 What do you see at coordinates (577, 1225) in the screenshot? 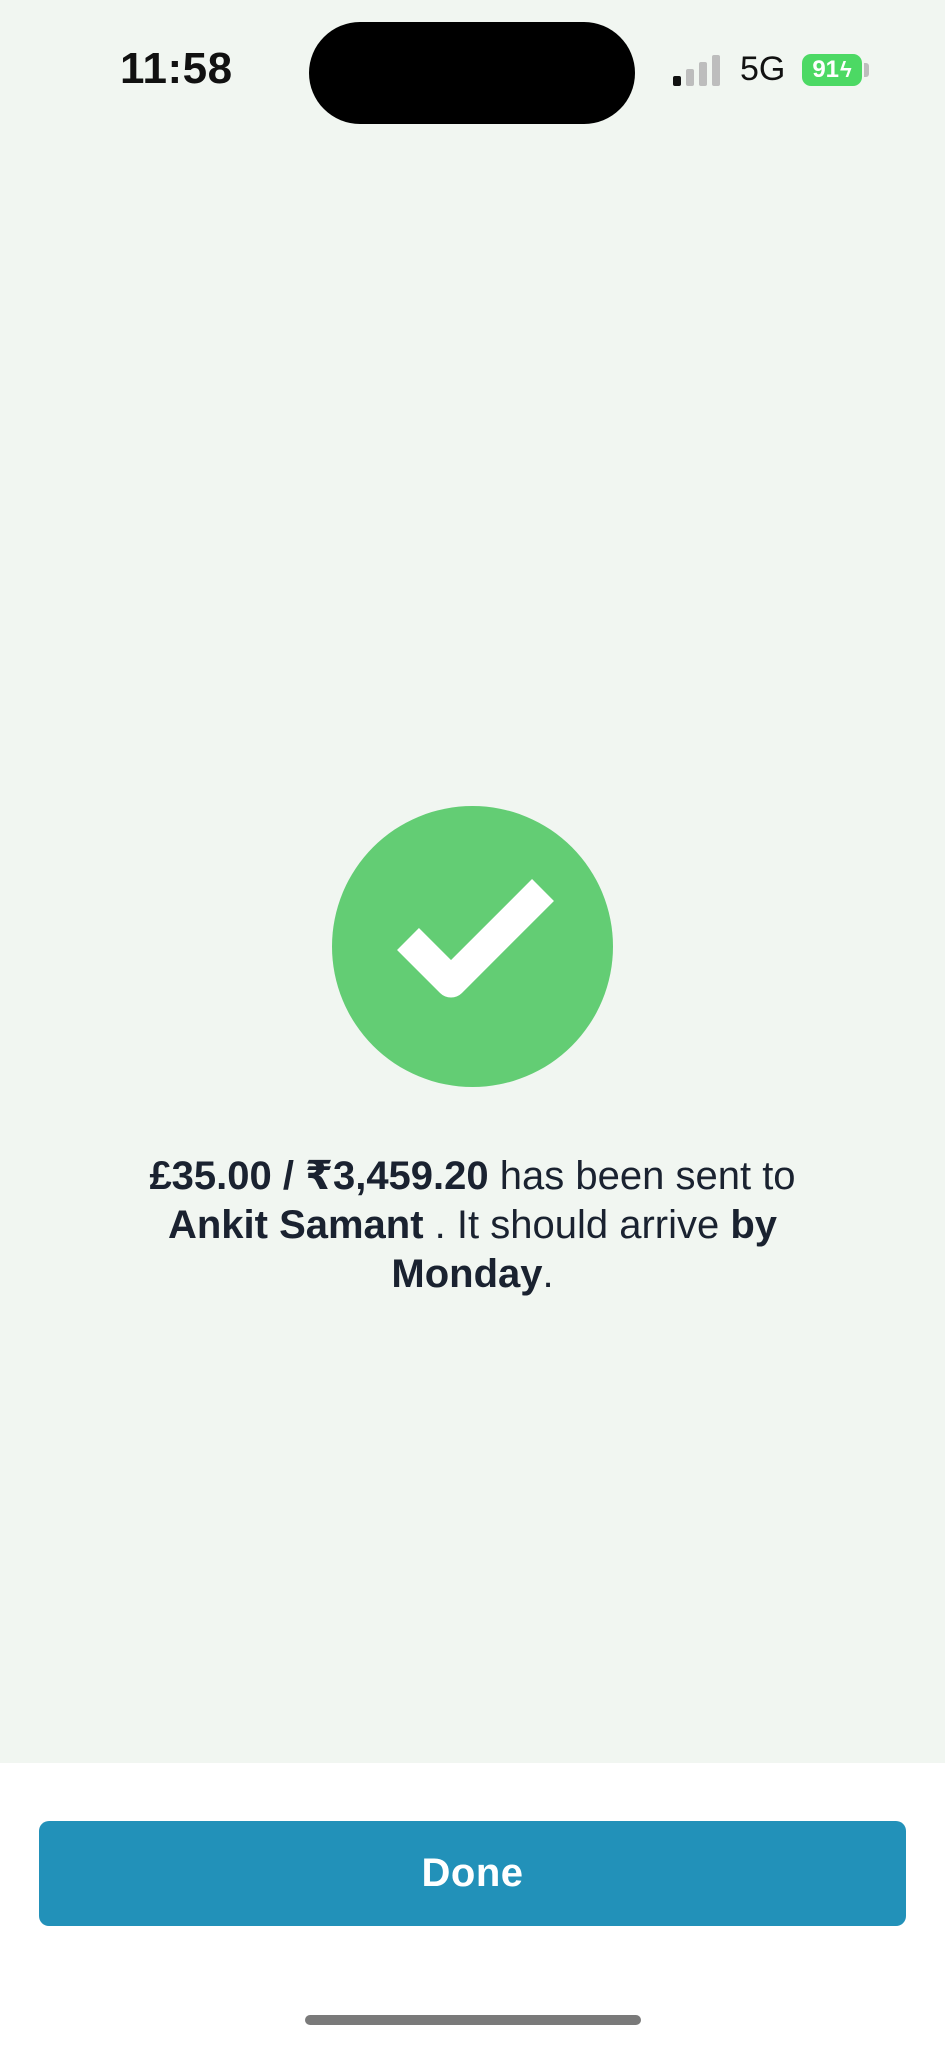
I see `arrival-text: . It should arrive` at bounding box center [577, 1225].